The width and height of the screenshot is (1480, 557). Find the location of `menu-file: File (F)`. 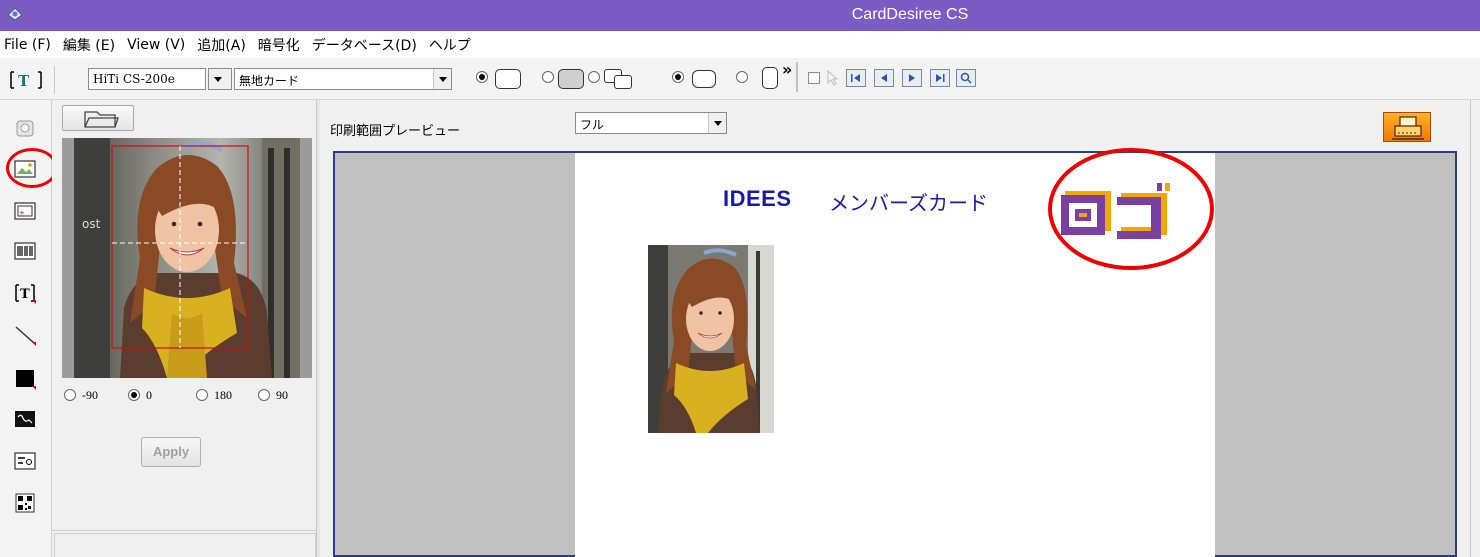

menu-file: File (F) is located at coordinates (27, 45).